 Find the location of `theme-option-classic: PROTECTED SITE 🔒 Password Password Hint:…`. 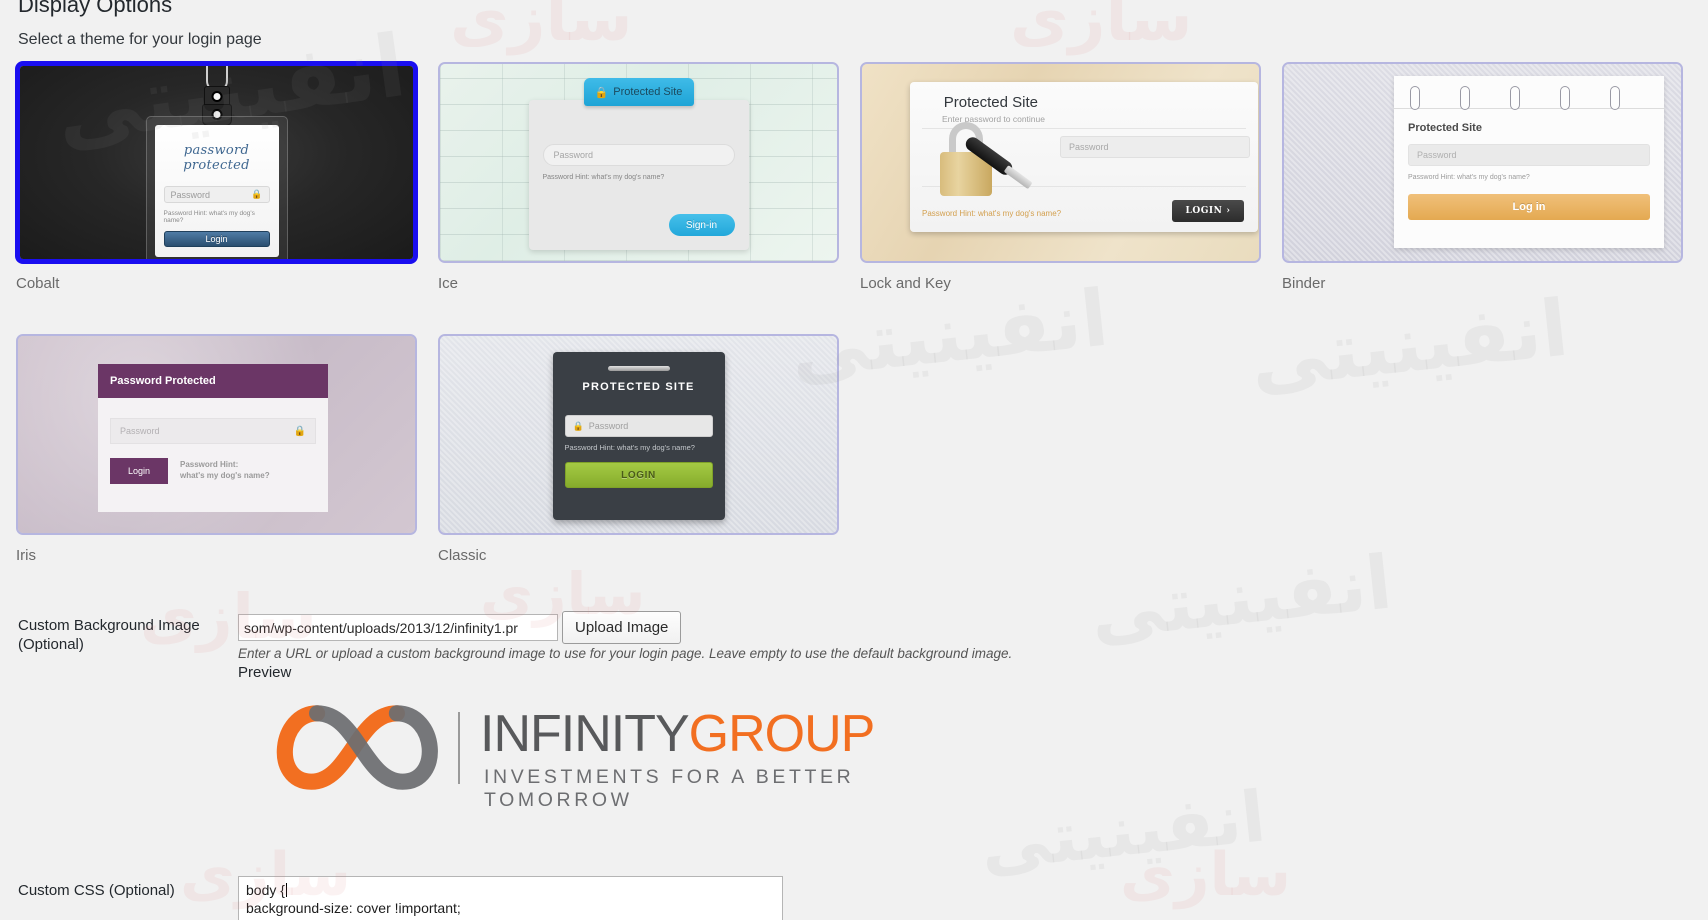

theme-option-classic: PROTECTED SITE 🔒 Password Password Hint:… is located at coordinates (638, 449).